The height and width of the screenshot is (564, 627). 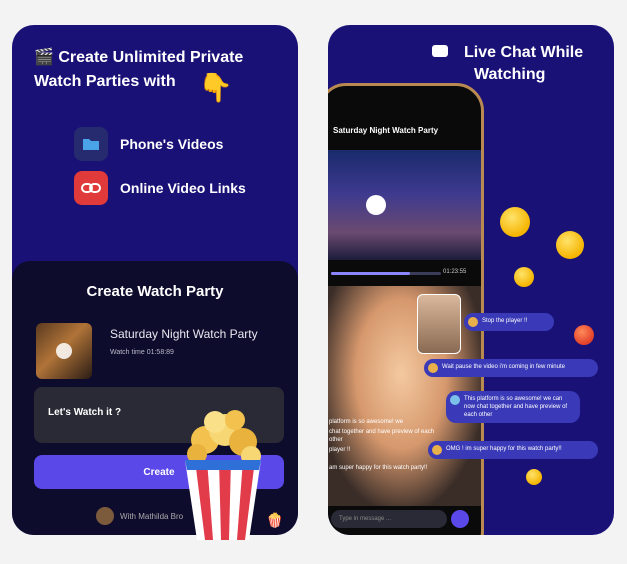 What do you see at coordinates (105, 81) in the screenshot?
I see `left-header-line2: Watch Parties with` at bounding box center [105, 81].